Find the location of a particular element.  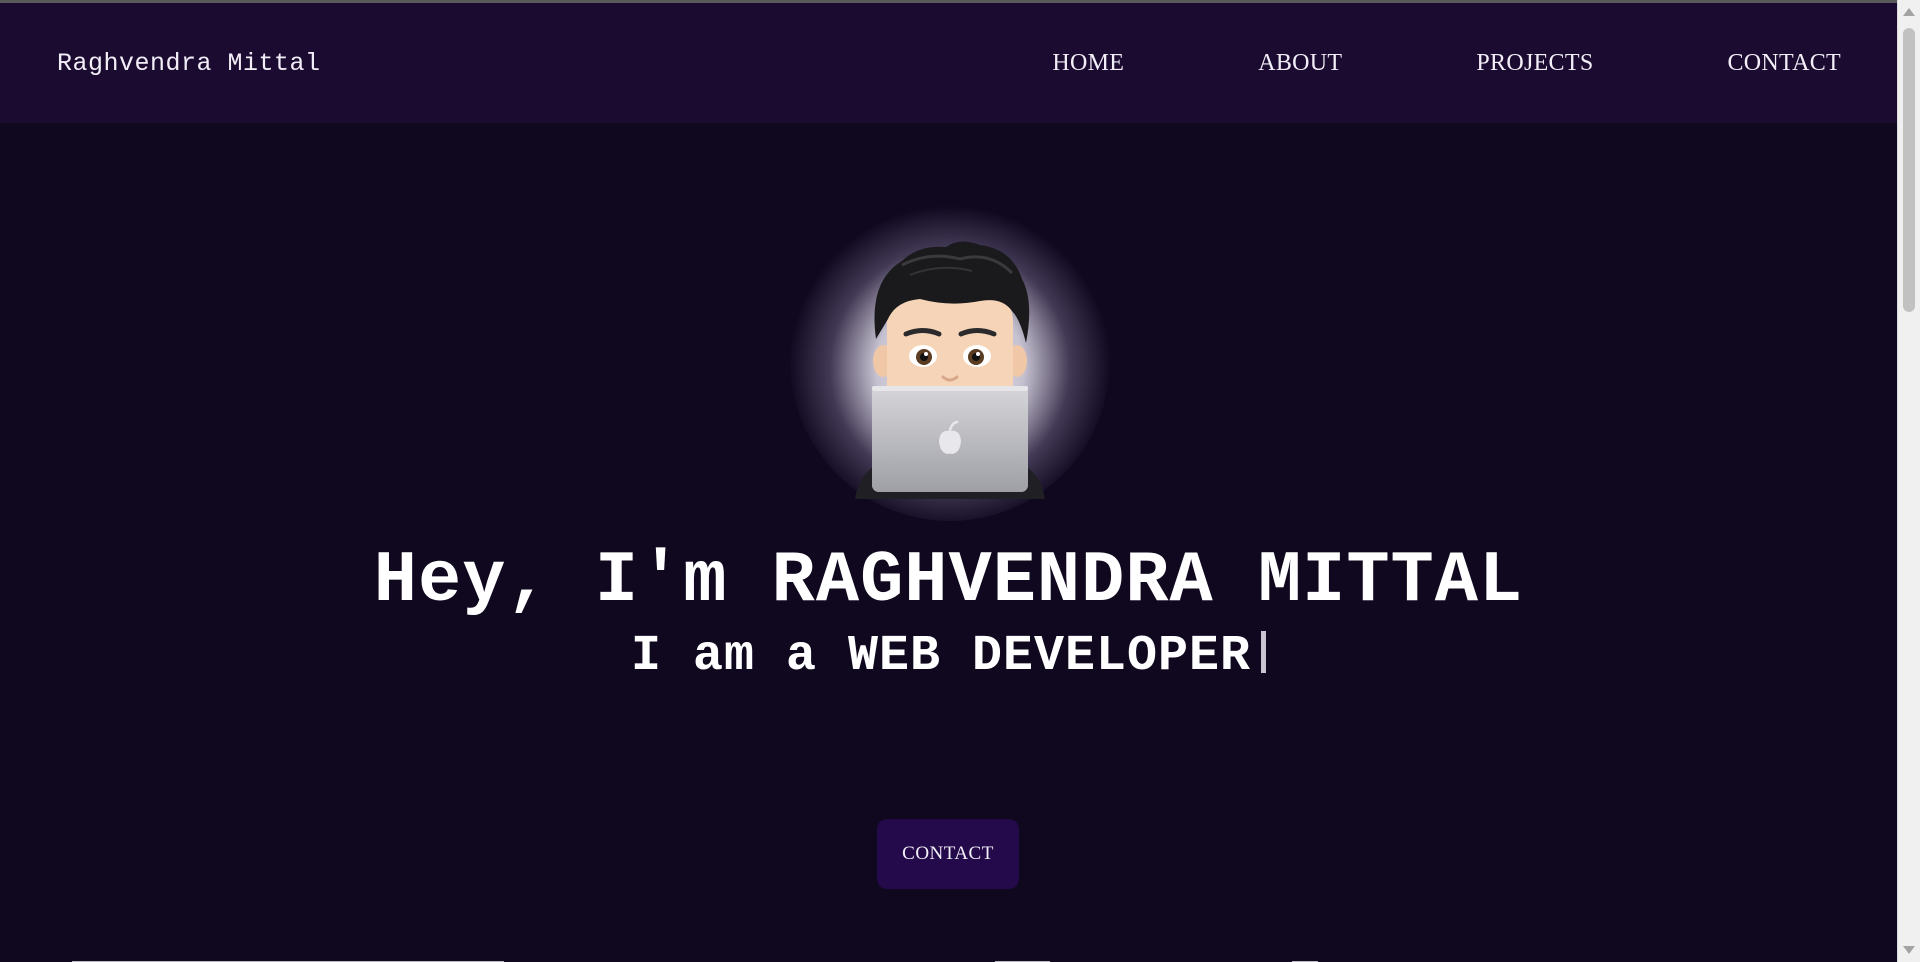

nav-link-home: HOME is located at coordinates (1088, 63).